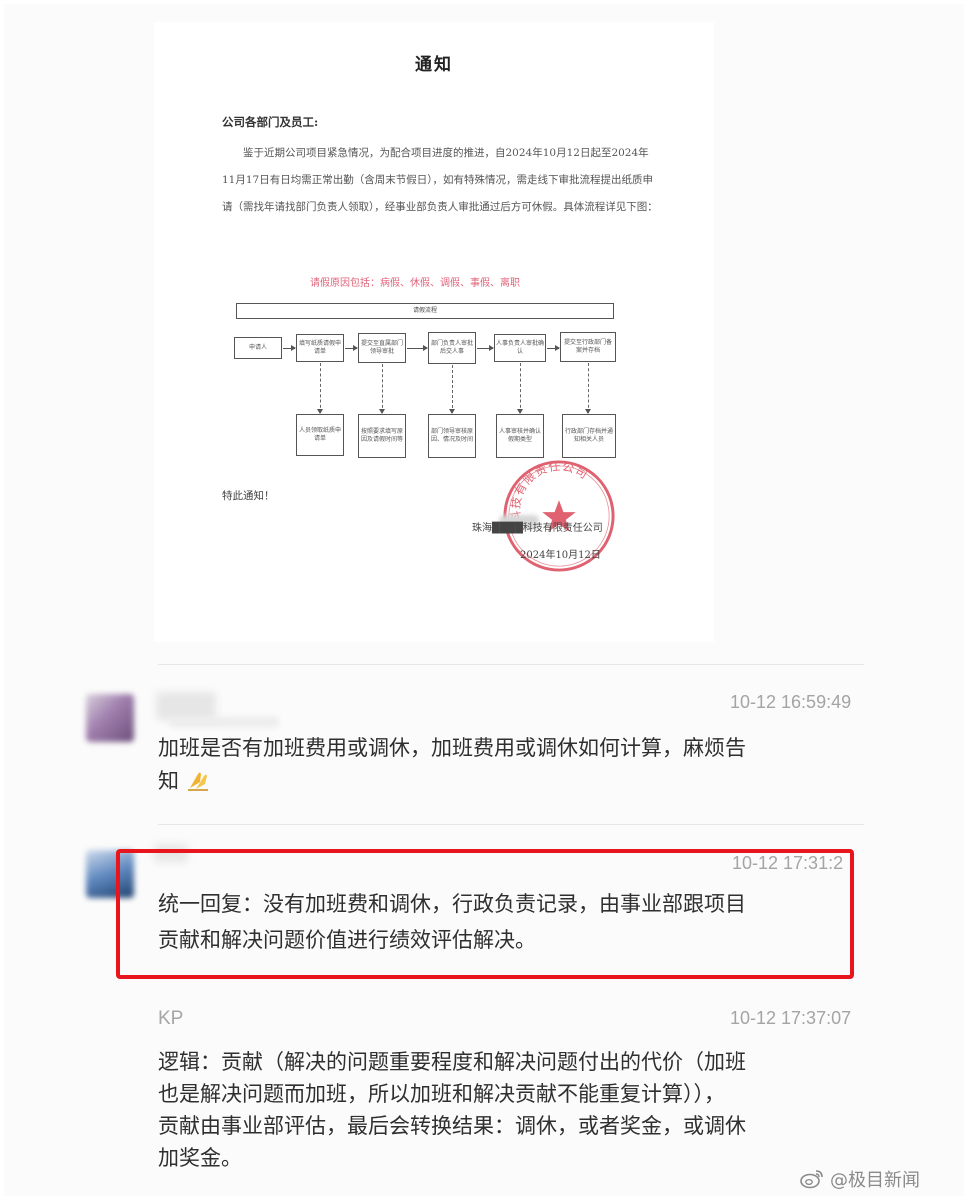 Image resolution: width=968 pixels, height=1200 pixels. Describe the element at coordinates (589, 436) in the screenshot. I see `flow-note-5: 行政部门存档并通知相关人员` at that location.